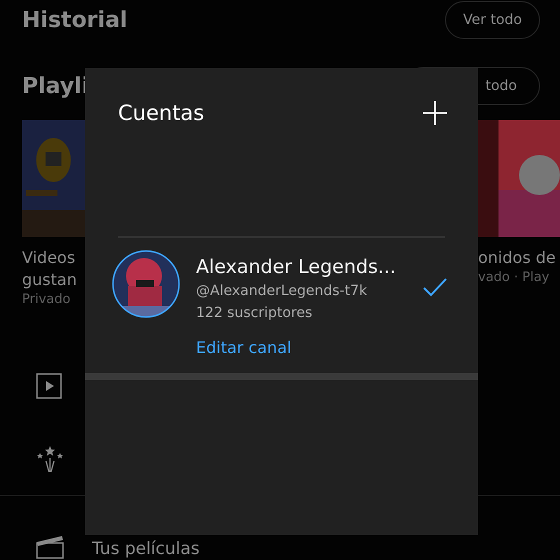 The image size is (560, 560). I want to click on card-title: onidos de, so click(517, 258).